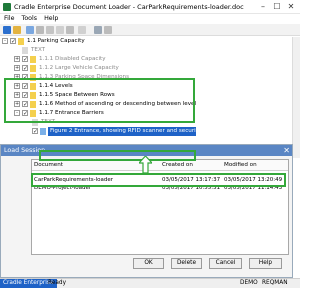  Describe the element at coordinates (255, 165) in the screenshot. I see `column-header-modified: Modified on` at that location.